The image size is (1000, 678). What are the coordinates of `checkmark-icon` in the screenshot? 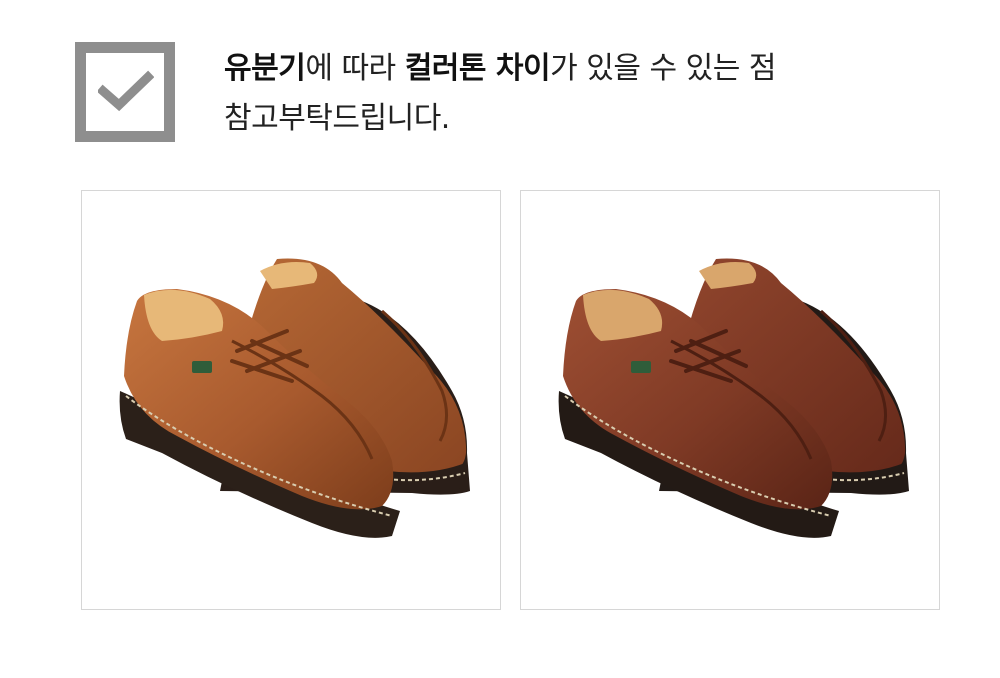 It's located at (126, 91).